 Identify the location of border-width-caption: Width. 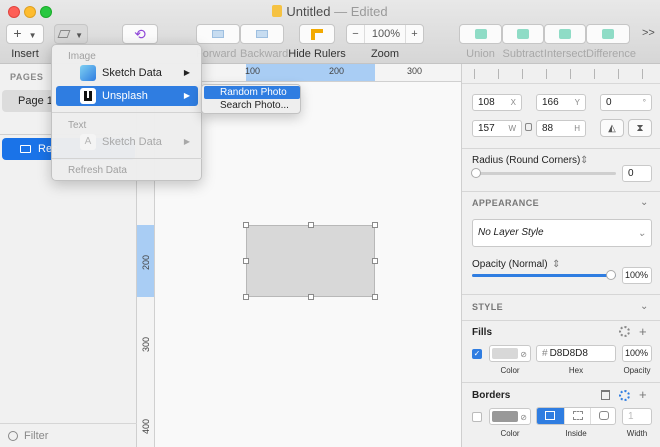
(637, 433).